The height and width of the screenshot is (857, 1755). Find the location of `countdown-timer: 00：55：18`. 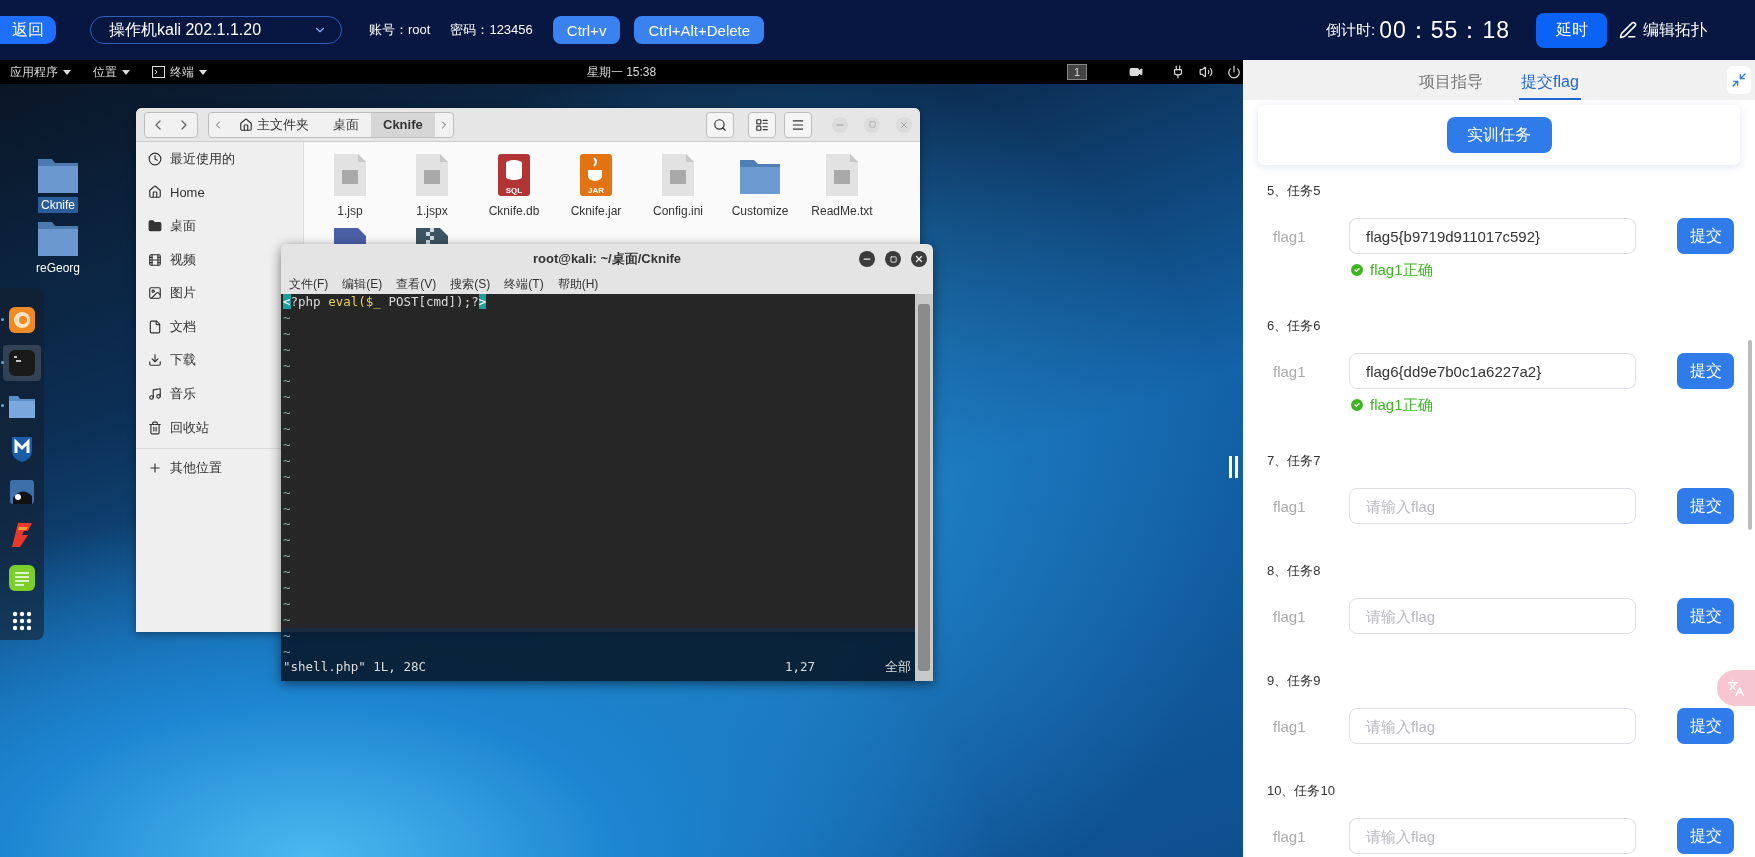

countdown-timer: 00：55：18 is located at coordinates (1444, 30).